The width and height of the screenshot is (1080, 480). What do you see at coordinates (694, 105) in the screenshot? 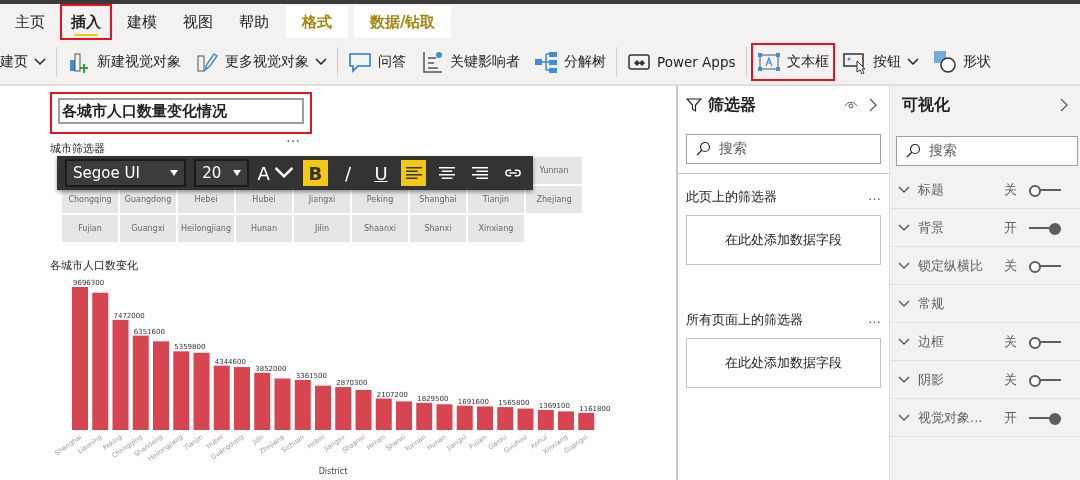
I see `filter-icon` at bounding box center [694, 105].